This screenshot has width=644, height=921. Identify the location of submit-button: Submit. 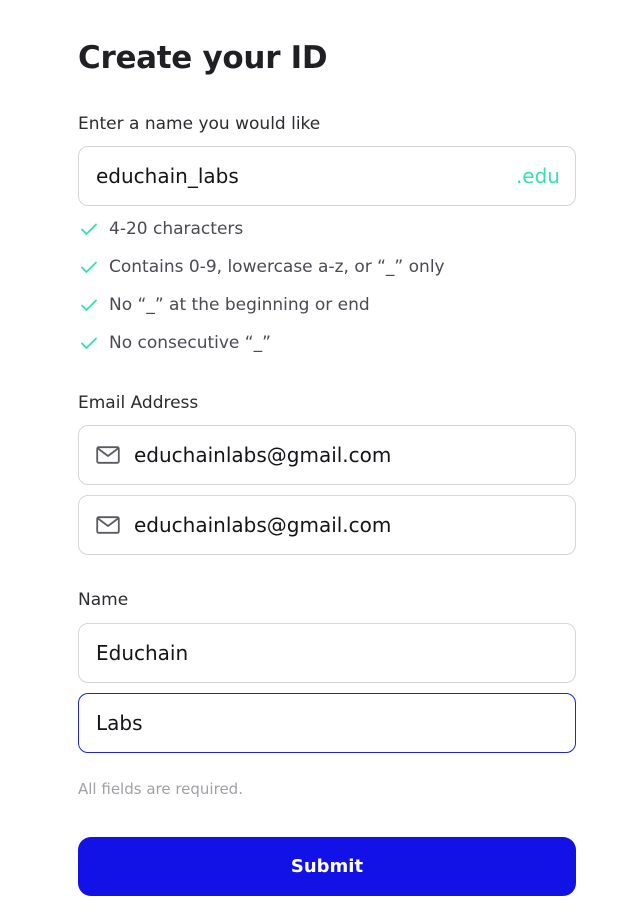
(327, 866).